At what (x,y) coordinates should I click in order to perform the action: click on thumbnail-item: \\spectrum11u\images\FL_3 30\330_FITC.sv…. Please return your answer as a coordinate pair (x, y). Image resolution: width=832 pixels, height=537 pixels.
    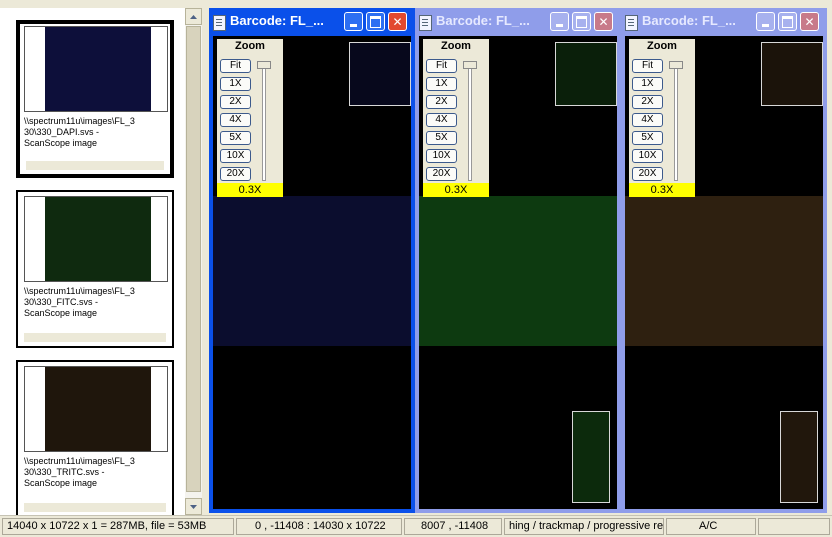
    Looking at the image, I should click on (95, 269).